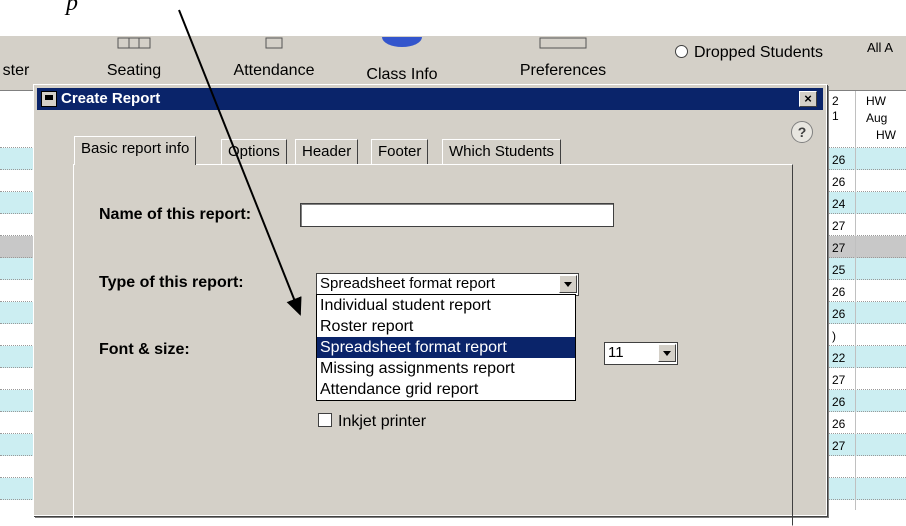  Describe the element at coordinates (382, 421) in the screenshot. I see `inkjet-printer-label: Inkjet printer` at that location.